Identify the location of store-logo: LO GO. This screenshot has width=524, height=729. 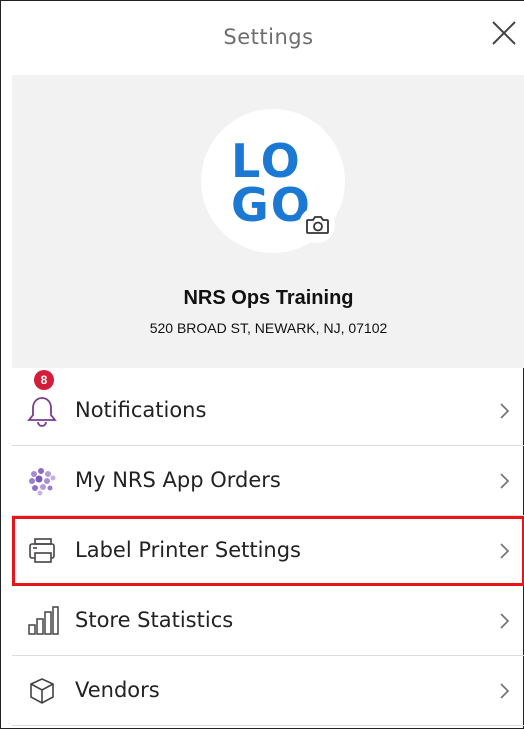
(273, 181).